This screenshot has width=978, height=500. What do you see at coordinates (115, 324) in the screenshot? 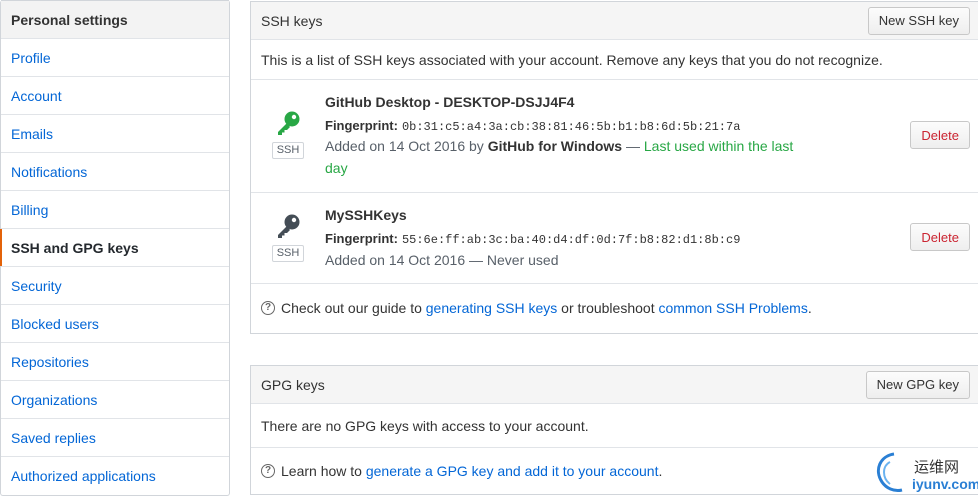
I see `sidebar-item-blocked-users: Blocked users` at bounding box center [115, 324].